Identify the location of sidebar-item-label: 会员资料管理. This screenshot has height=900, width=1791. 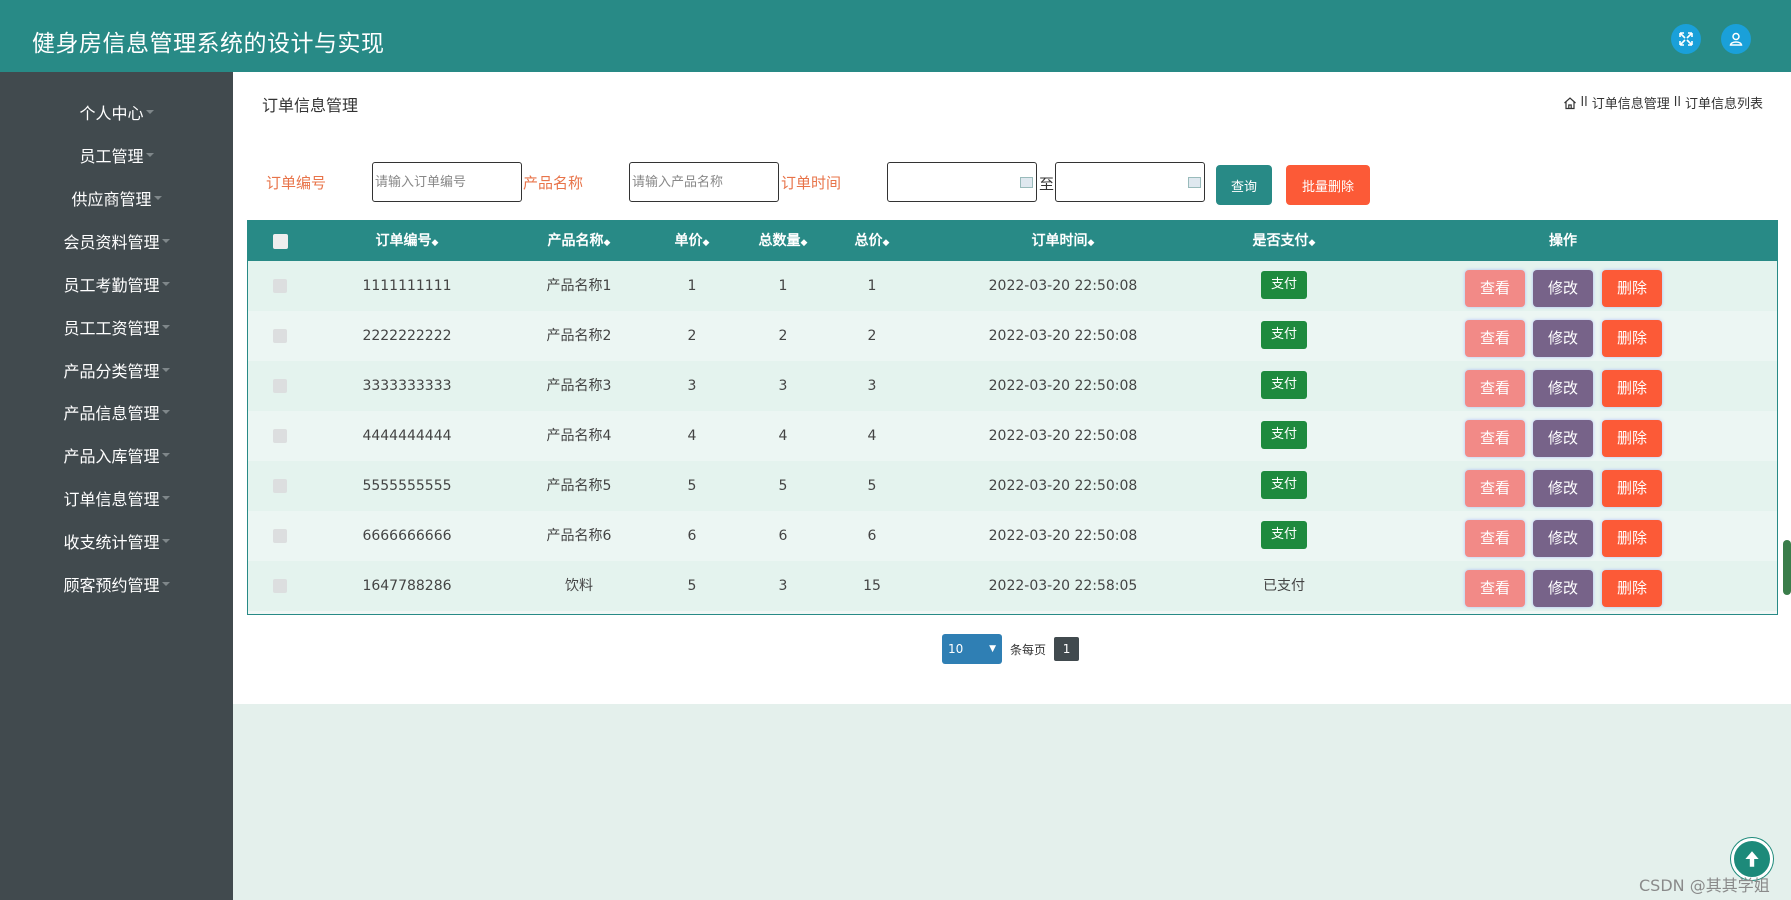
(111, 242).